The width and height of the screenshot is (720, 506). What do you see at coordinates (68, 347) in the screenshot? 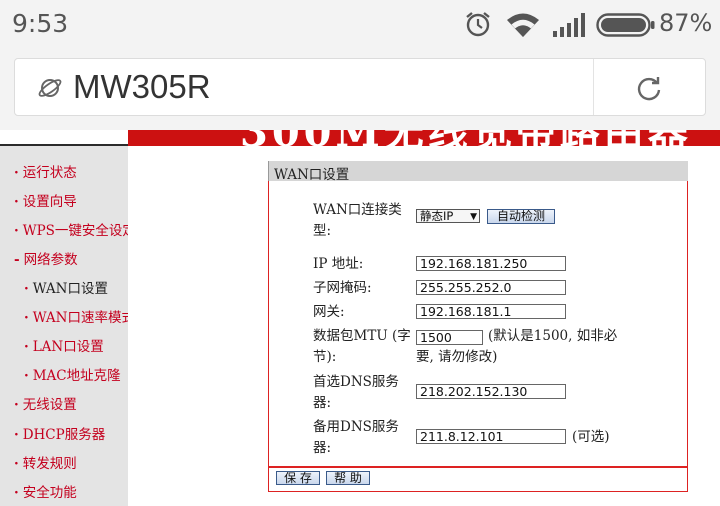
I see `sidebar-item-label: LAN口设置` at bounding box center [68, 347].